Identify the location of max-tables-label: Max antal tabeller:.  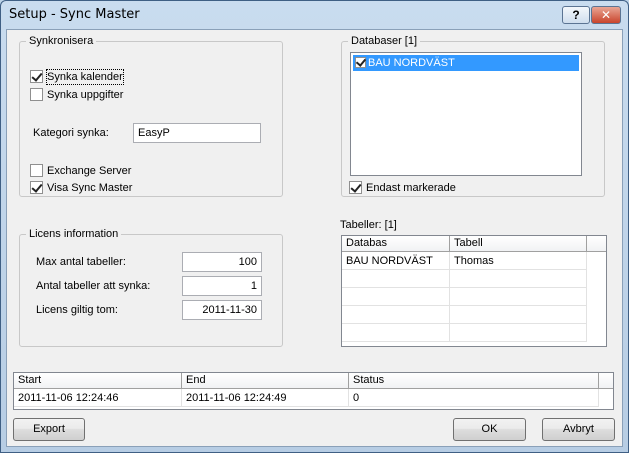
(81, 262).